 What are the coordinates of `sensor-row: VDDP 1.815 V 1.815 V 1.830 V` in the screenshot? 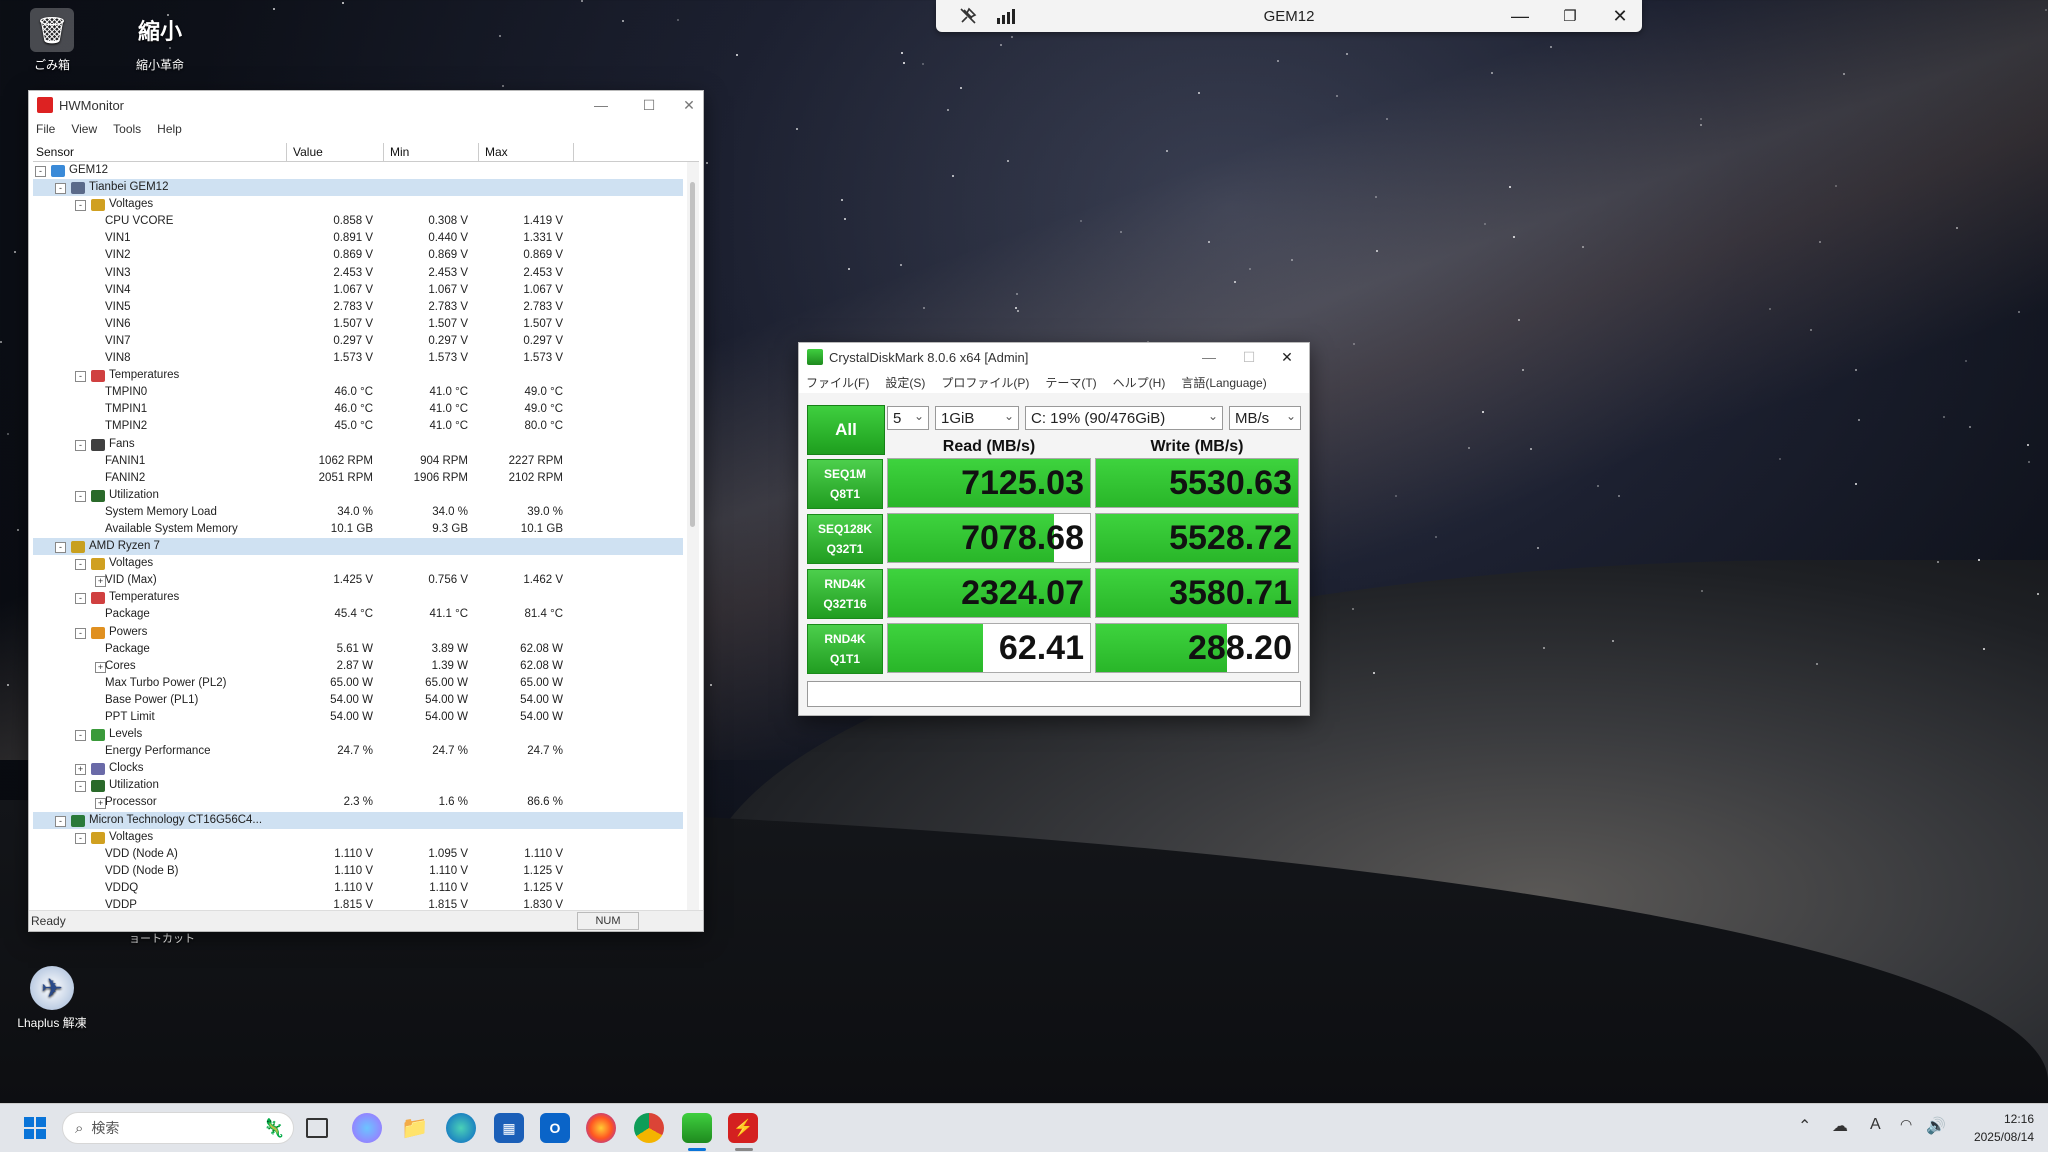 It's located at (358, 903).